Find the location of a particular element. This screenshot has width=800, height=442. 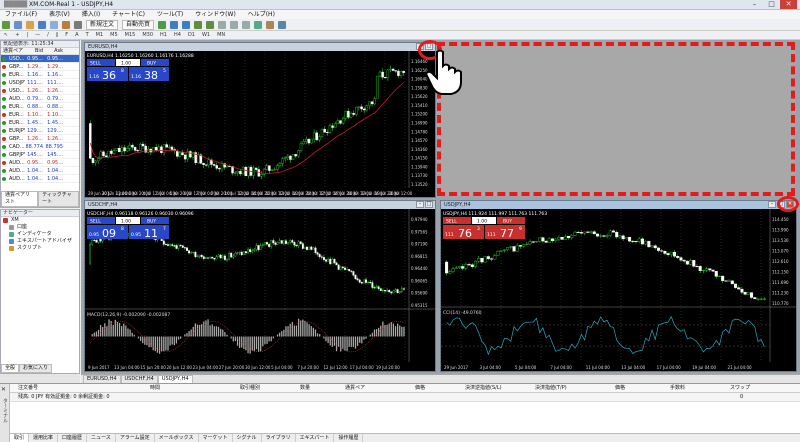

chart-shift-icon is located at coordinates (246, 24).